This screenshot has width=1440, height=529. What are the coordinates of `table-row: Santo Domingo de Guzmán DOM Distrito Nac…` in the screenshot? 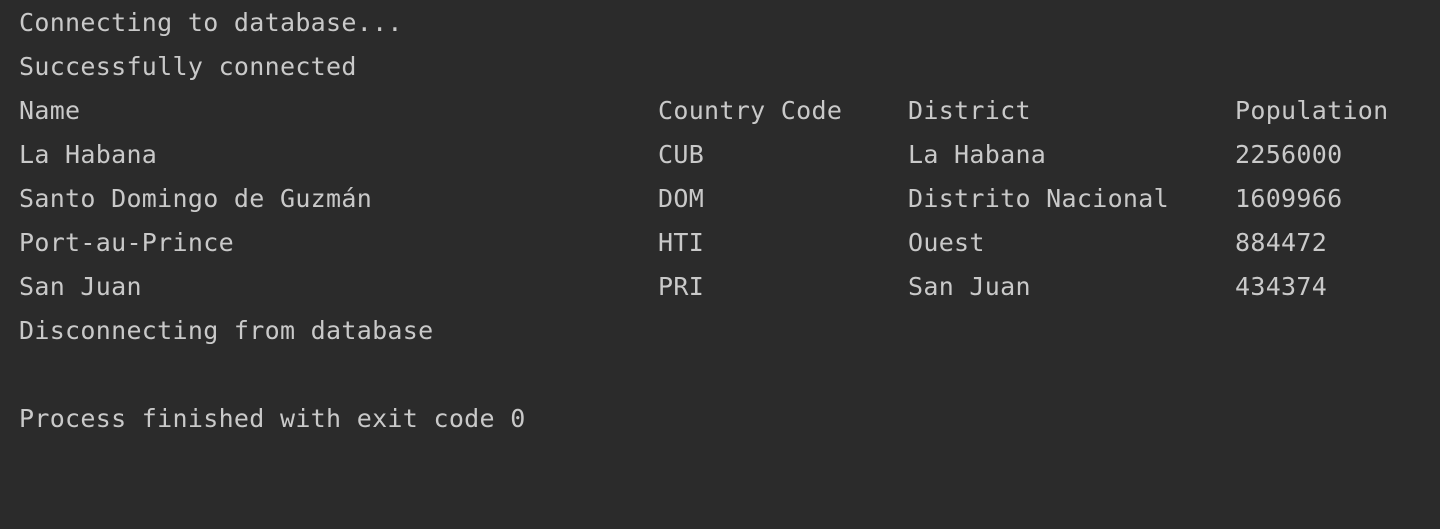 It's located at (719, 199).